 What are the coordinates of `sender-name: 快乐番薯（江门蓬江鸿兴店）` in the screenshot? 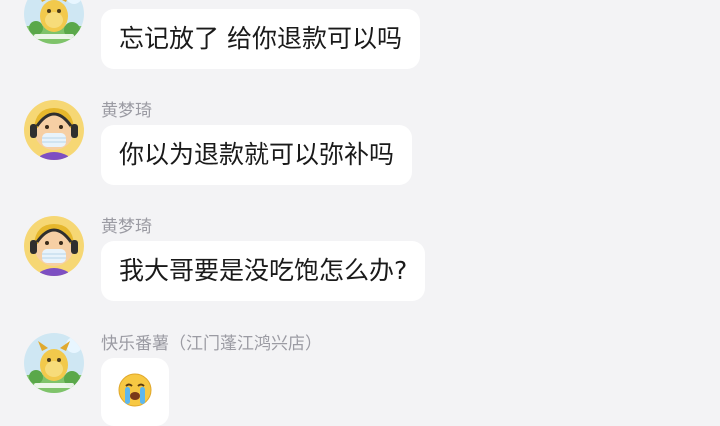 It's located at (211, 344).